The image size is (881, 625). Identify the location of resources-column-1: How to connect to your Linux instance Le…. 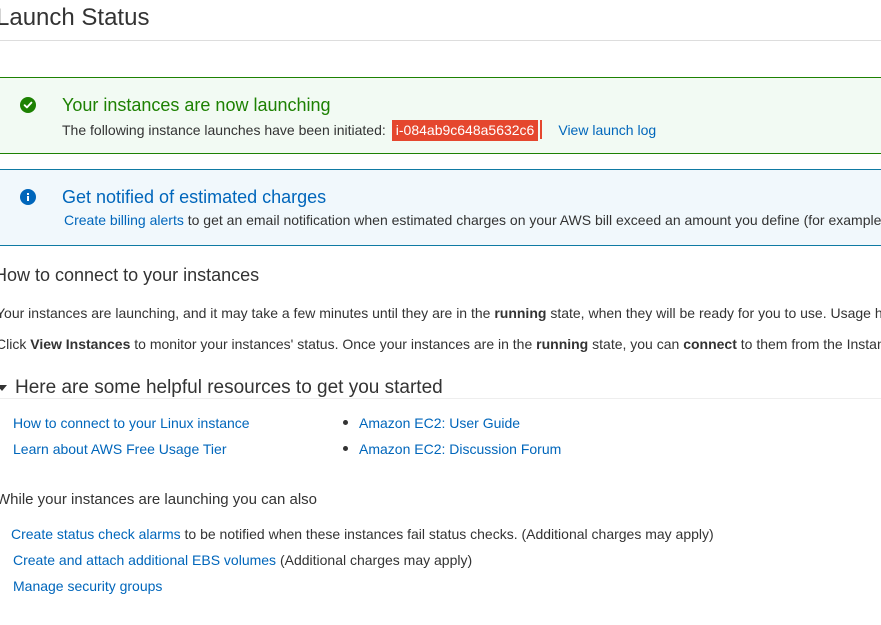
(131, 440).